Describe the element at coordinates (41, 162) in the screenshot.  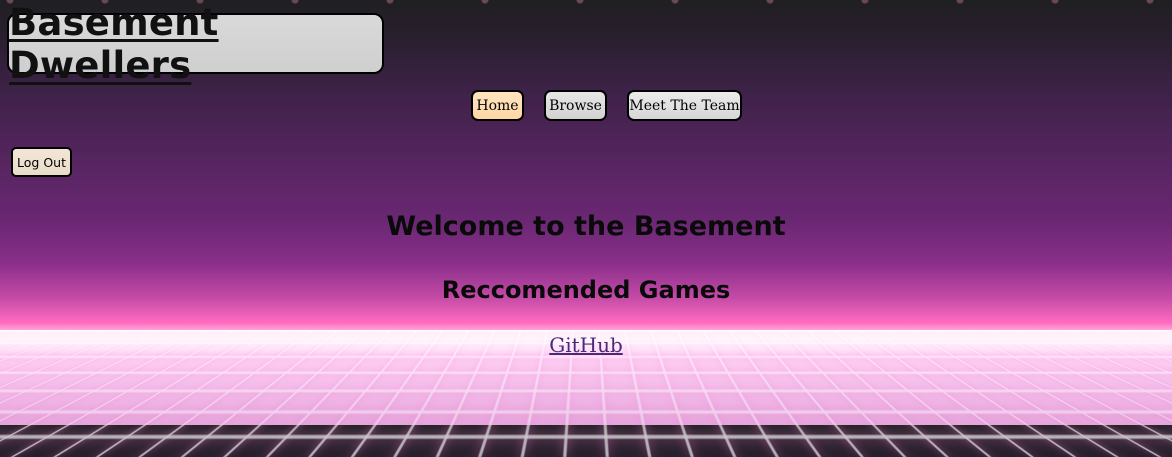
I see `log-out-button: Log Out` at that location.